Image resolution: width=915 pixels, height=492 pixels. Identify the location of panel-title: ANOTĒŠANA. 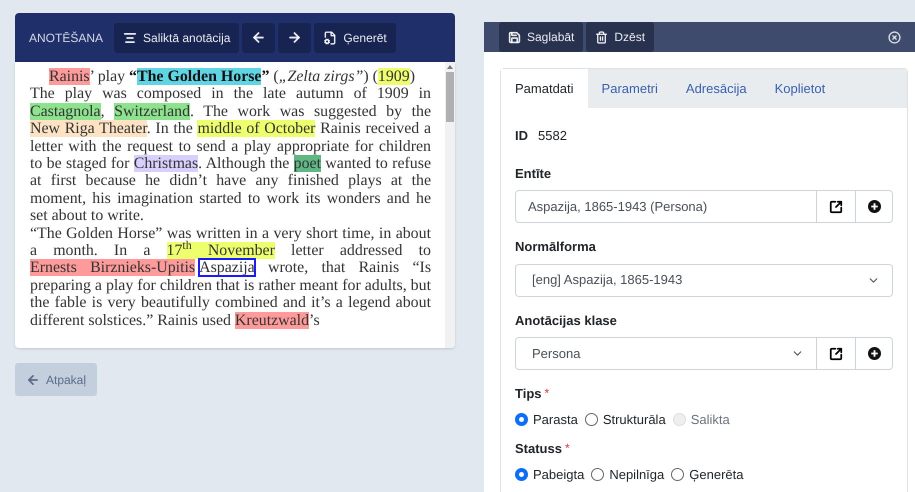
(66, 38).